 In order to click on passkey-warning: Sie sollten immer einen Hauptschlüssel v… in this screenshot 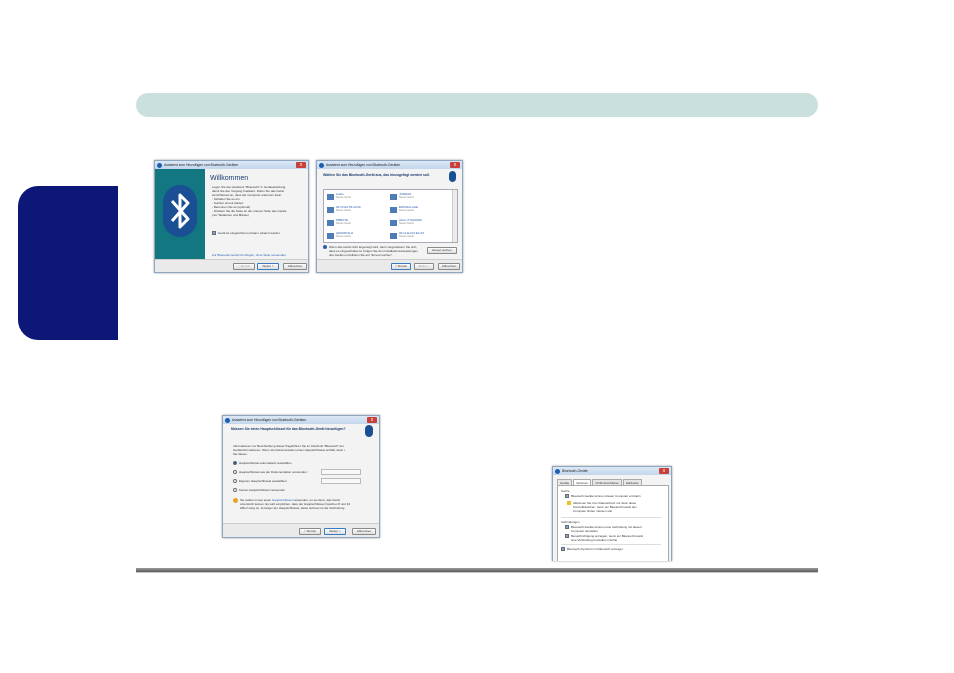, I will do `click(303, 504)`.